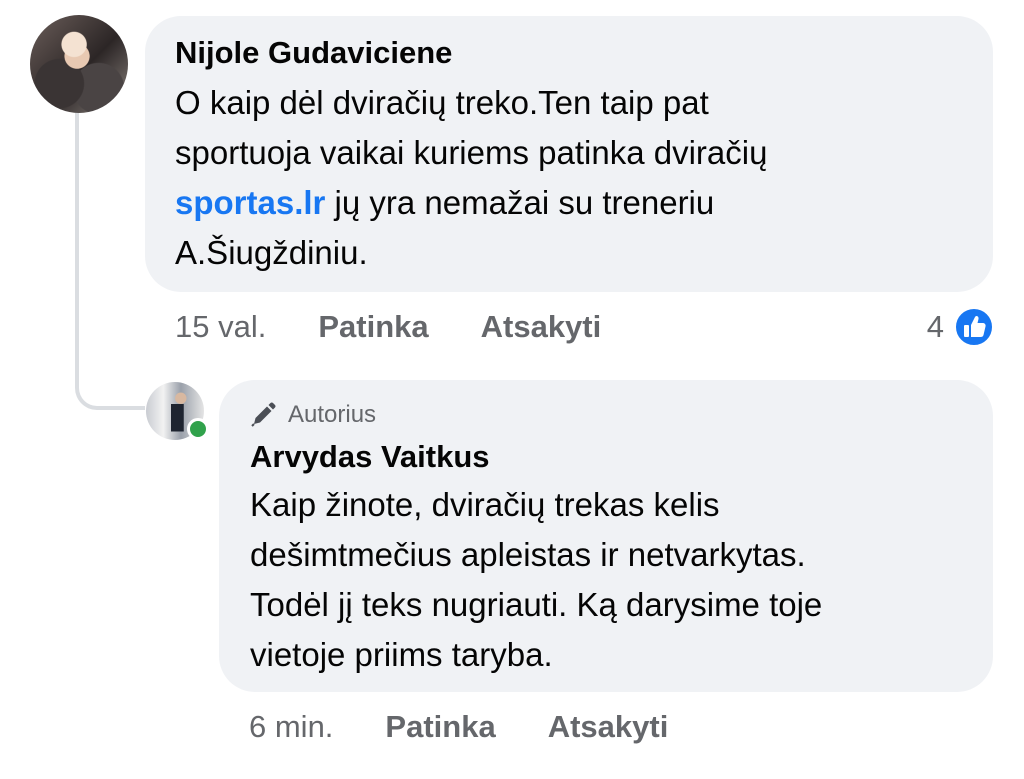  I want to click on comment-actions: 15 val. Patinka Atsakyti, so click(414, 327).